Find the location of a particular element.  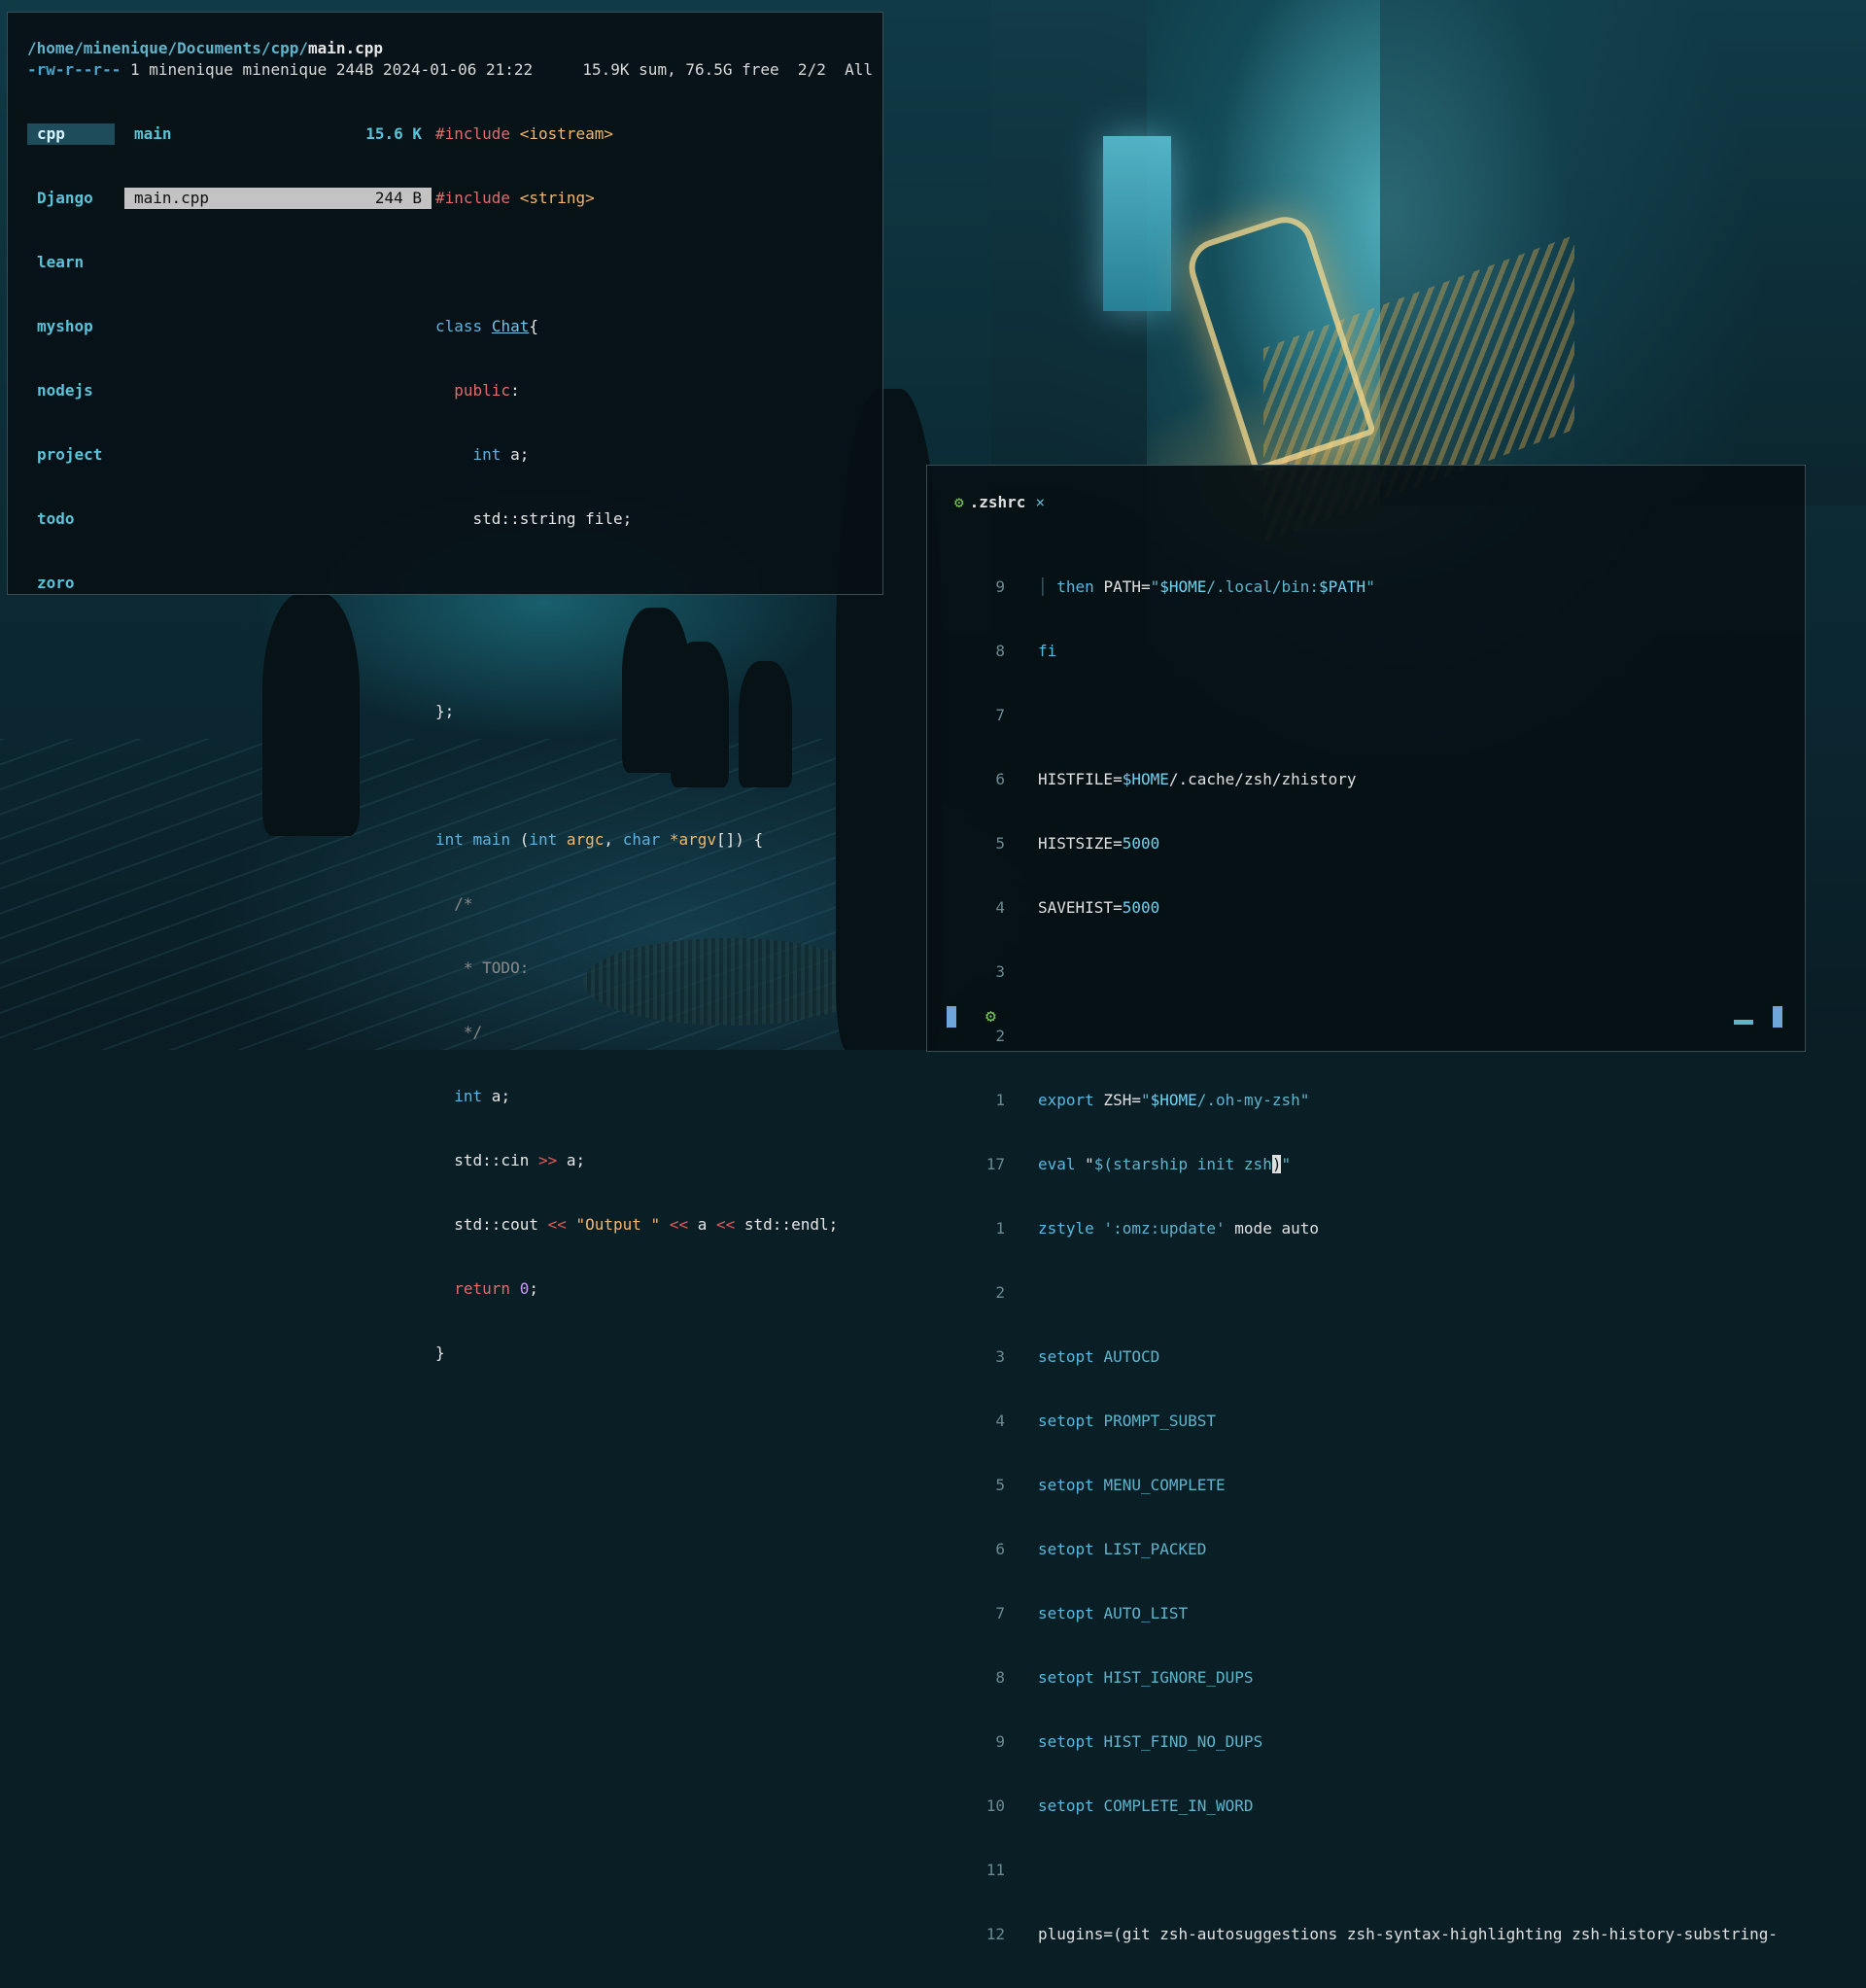

file-permissions: -rw-r--r-- is located at coordinates (74, 70).